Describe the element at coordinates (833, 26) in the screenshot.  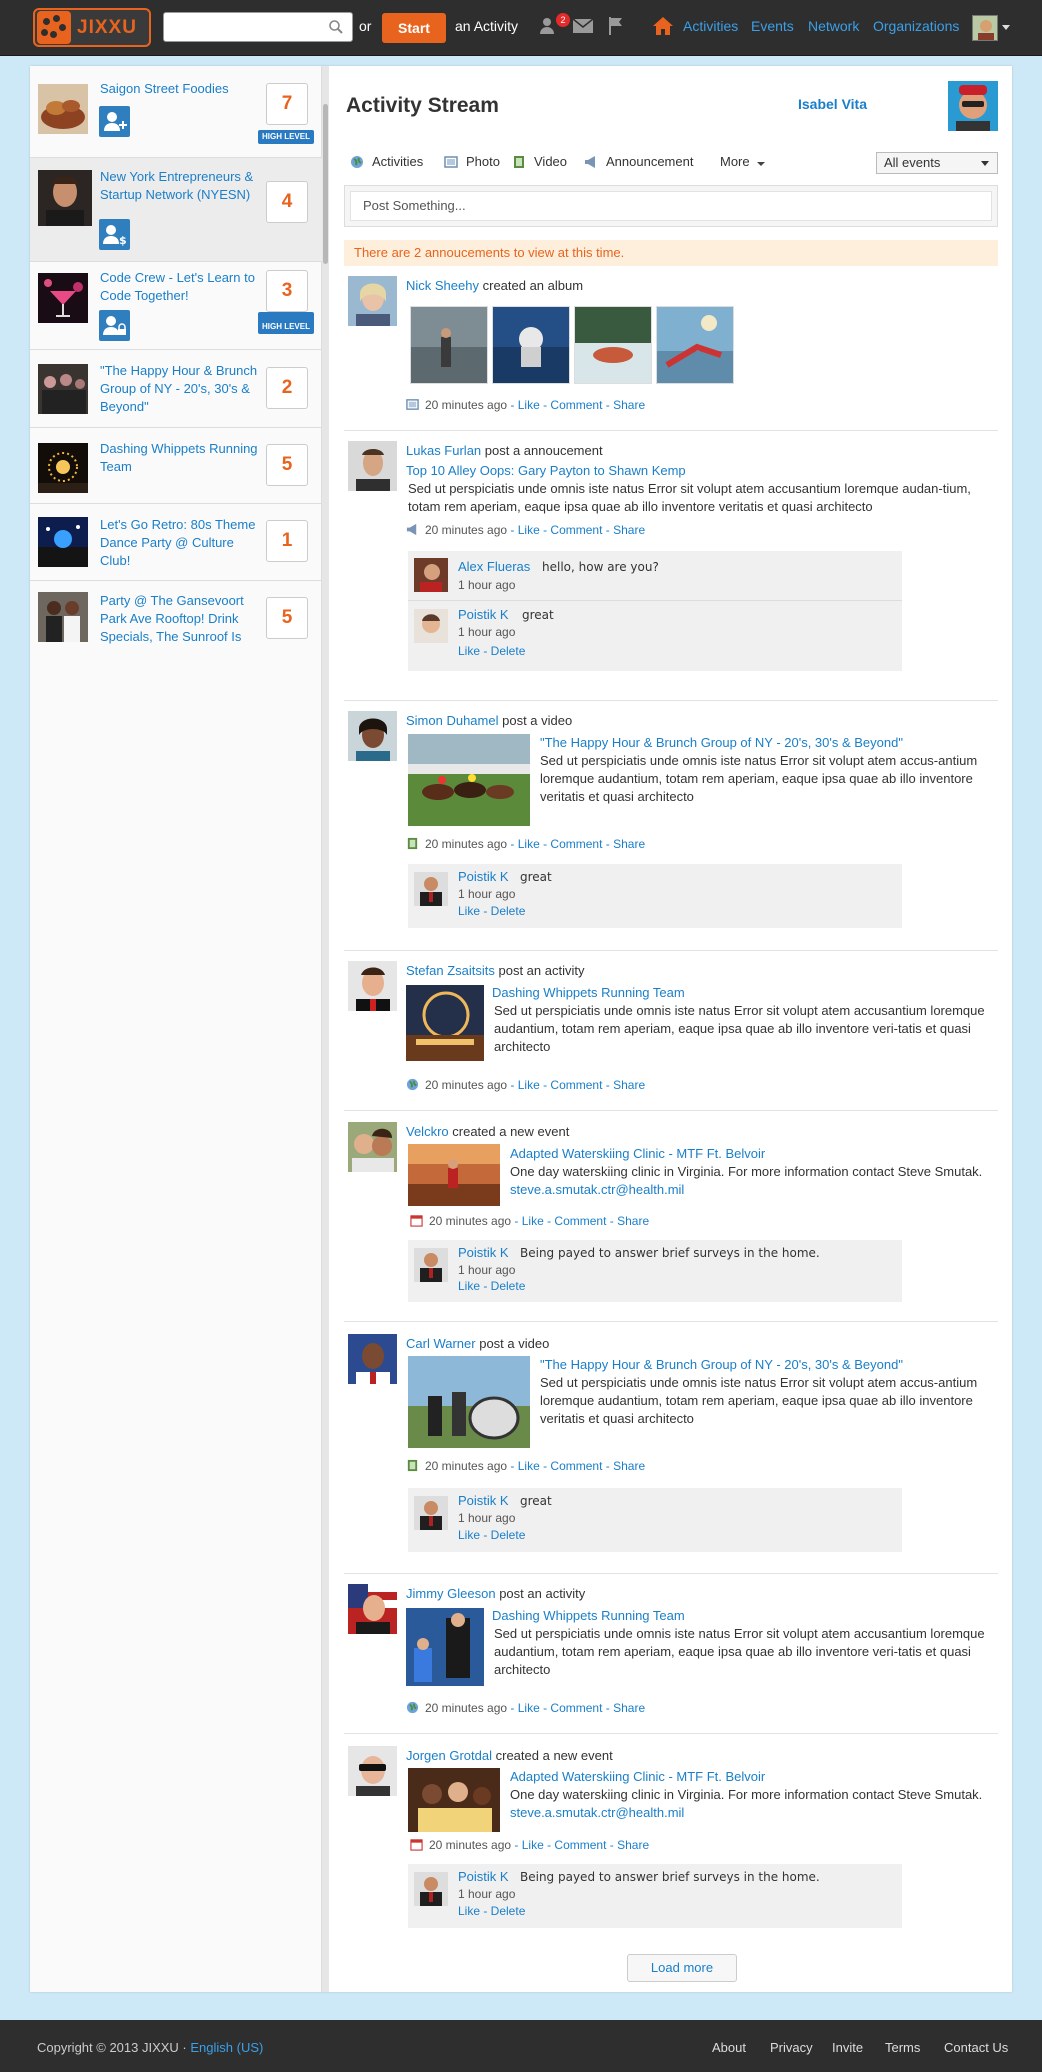
I see `nav-network: Network` at that location.